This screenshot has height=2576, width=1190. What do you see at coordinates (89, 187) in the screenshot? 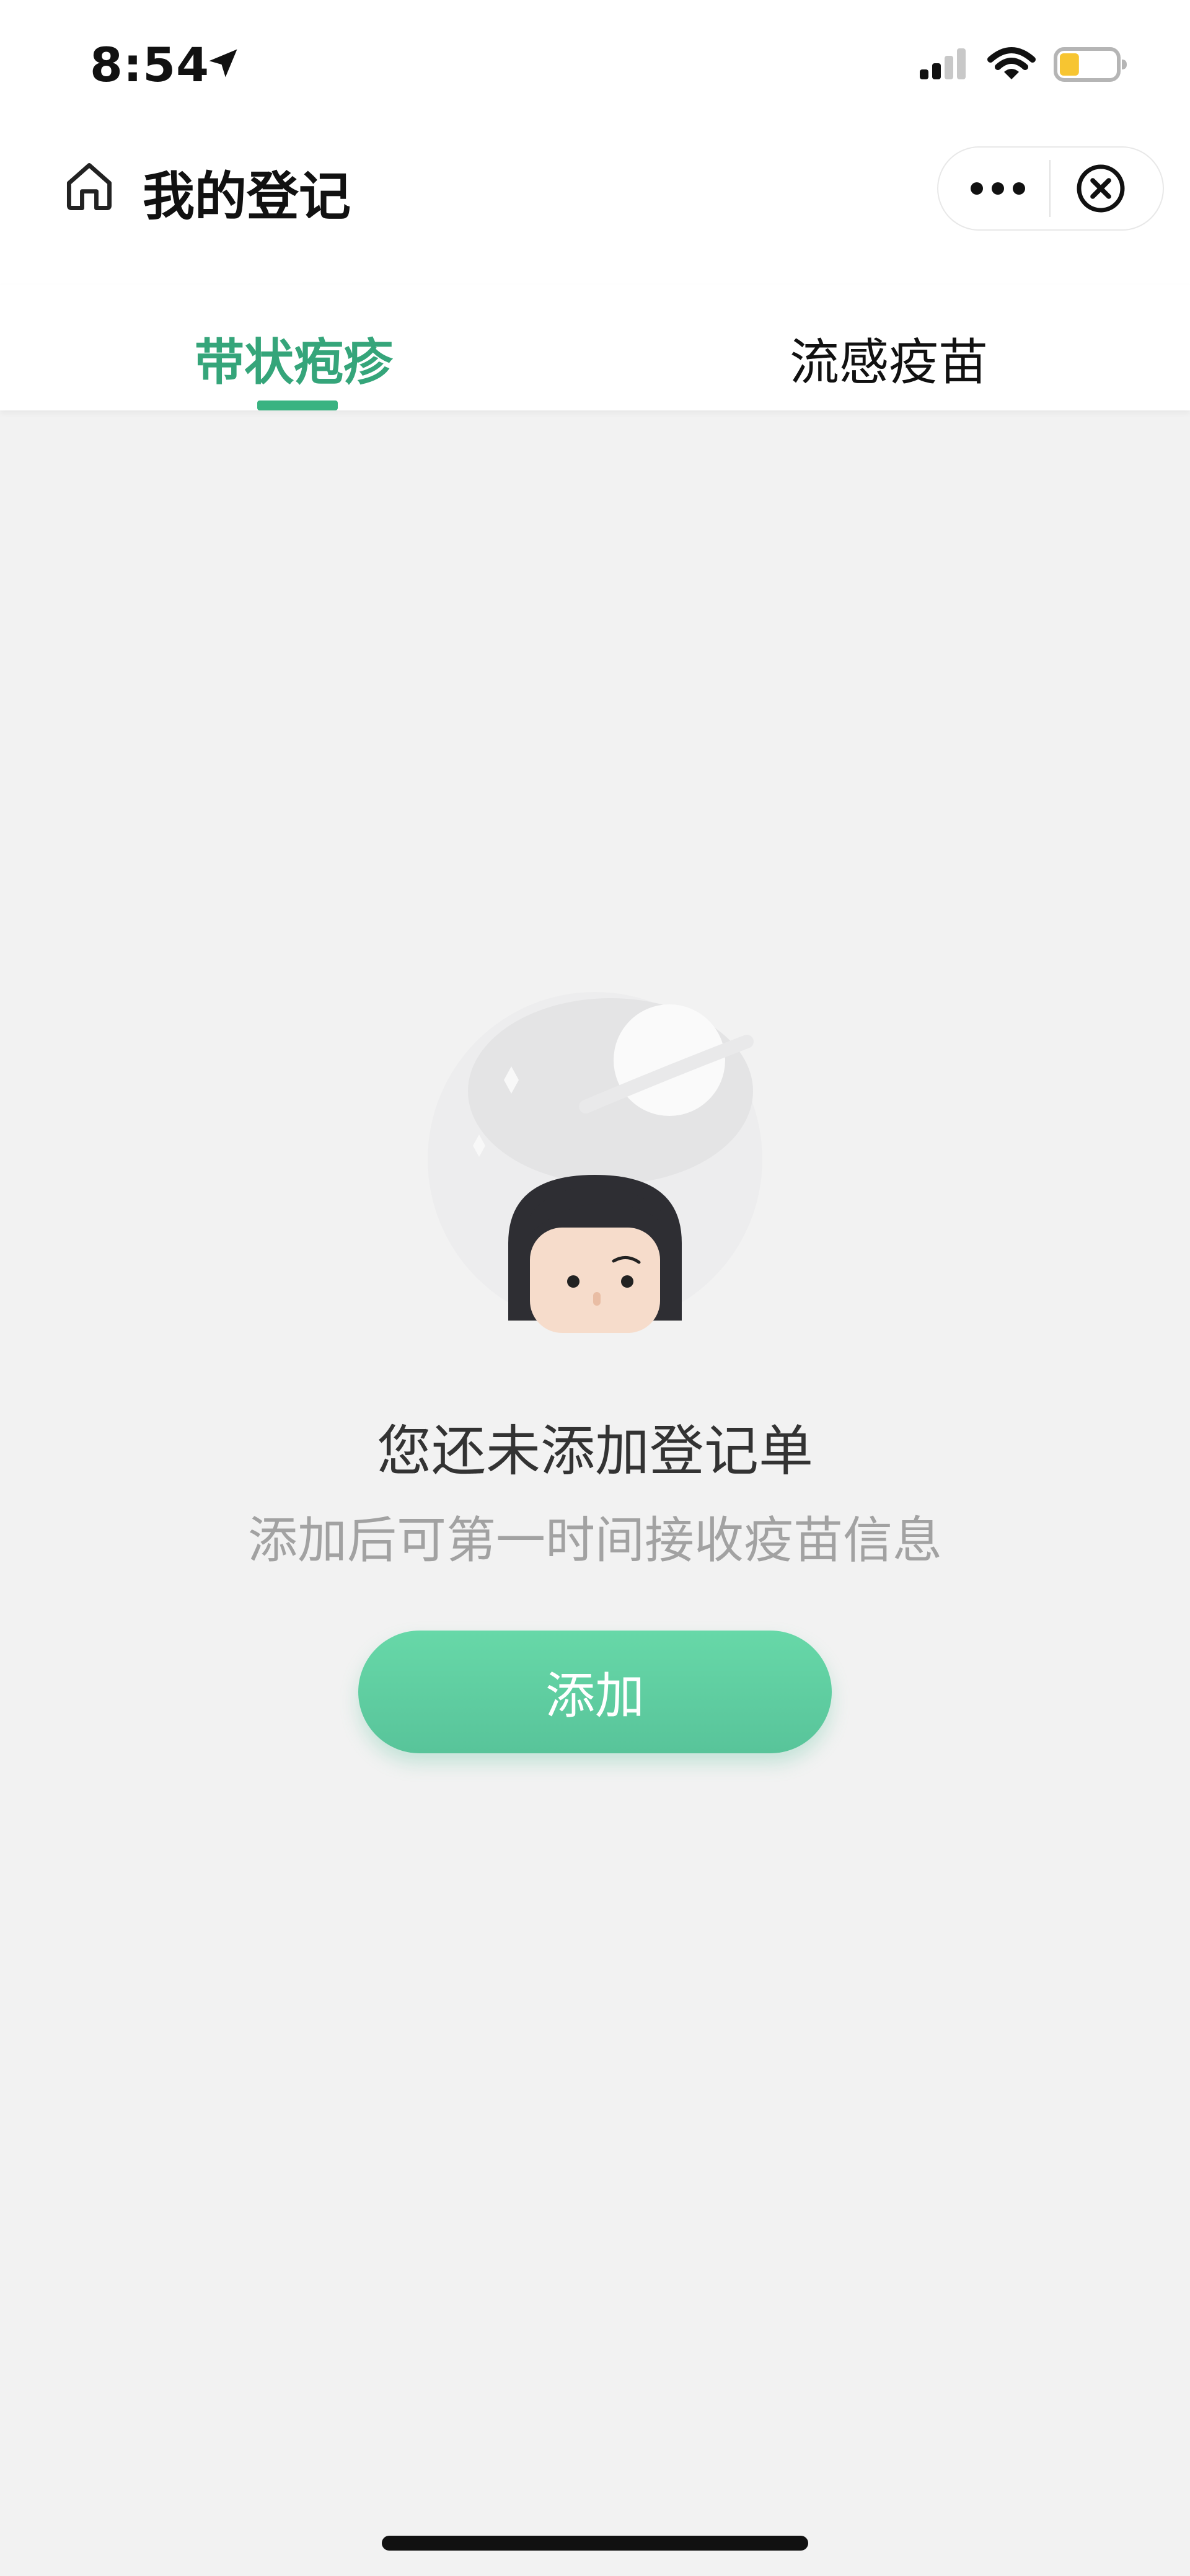
I see `home-icon` at bounding box center [89, 187].